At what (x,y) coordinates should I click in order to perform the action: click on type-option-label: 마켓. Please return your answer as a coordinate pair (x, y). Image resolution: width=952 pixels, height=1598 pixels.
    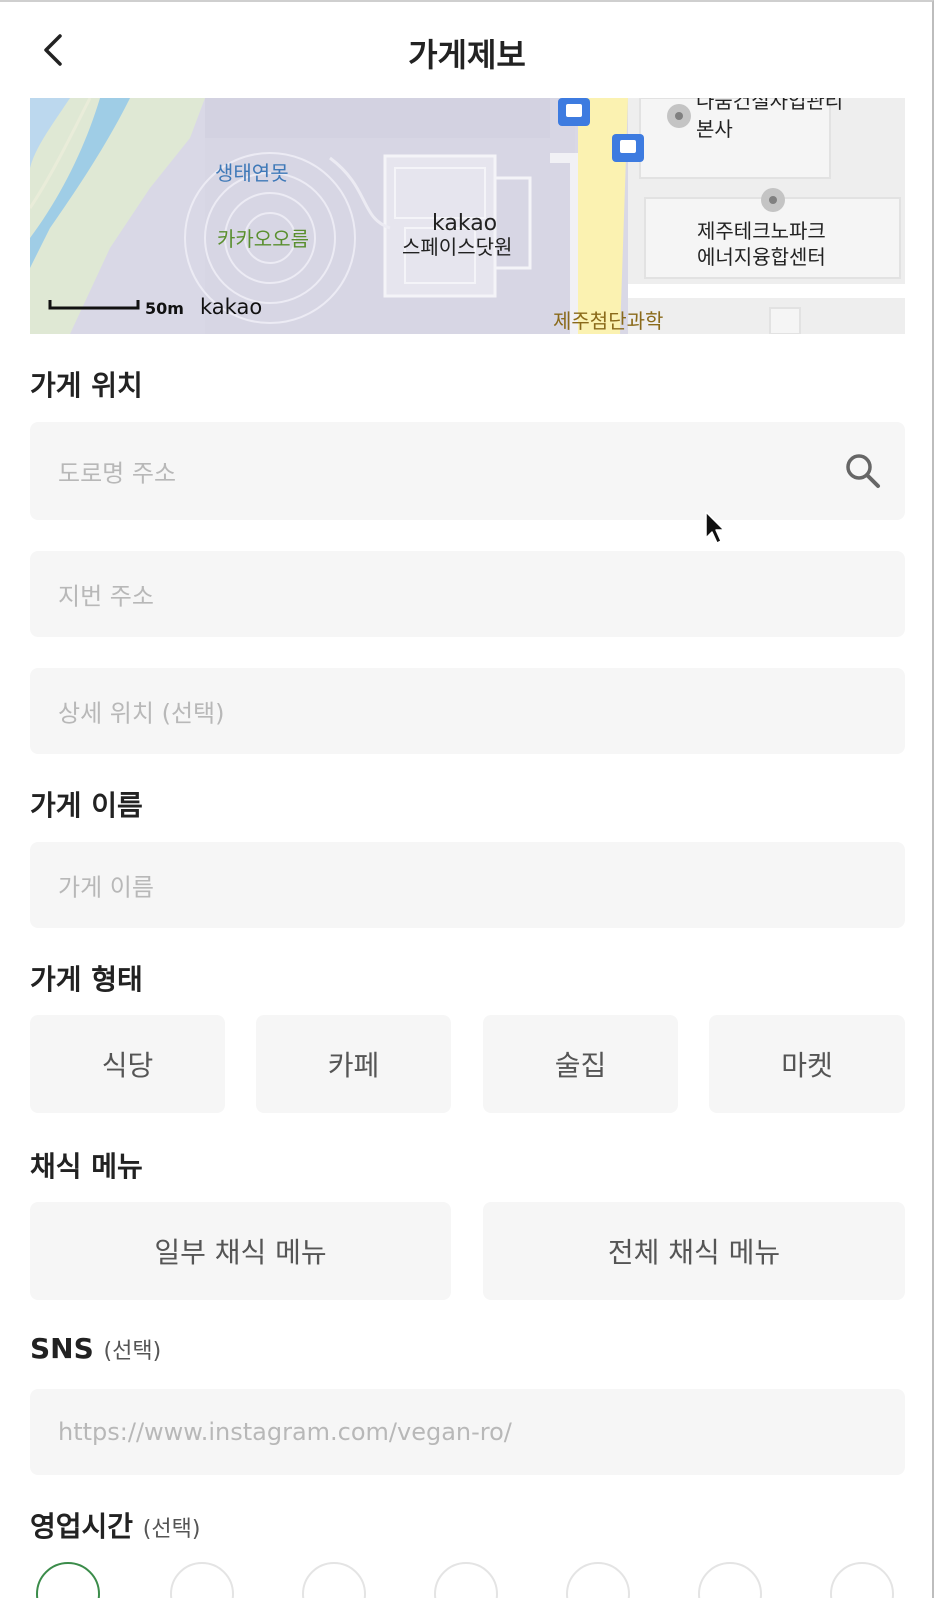
    Looking at the image, I should click on (807, 1065).